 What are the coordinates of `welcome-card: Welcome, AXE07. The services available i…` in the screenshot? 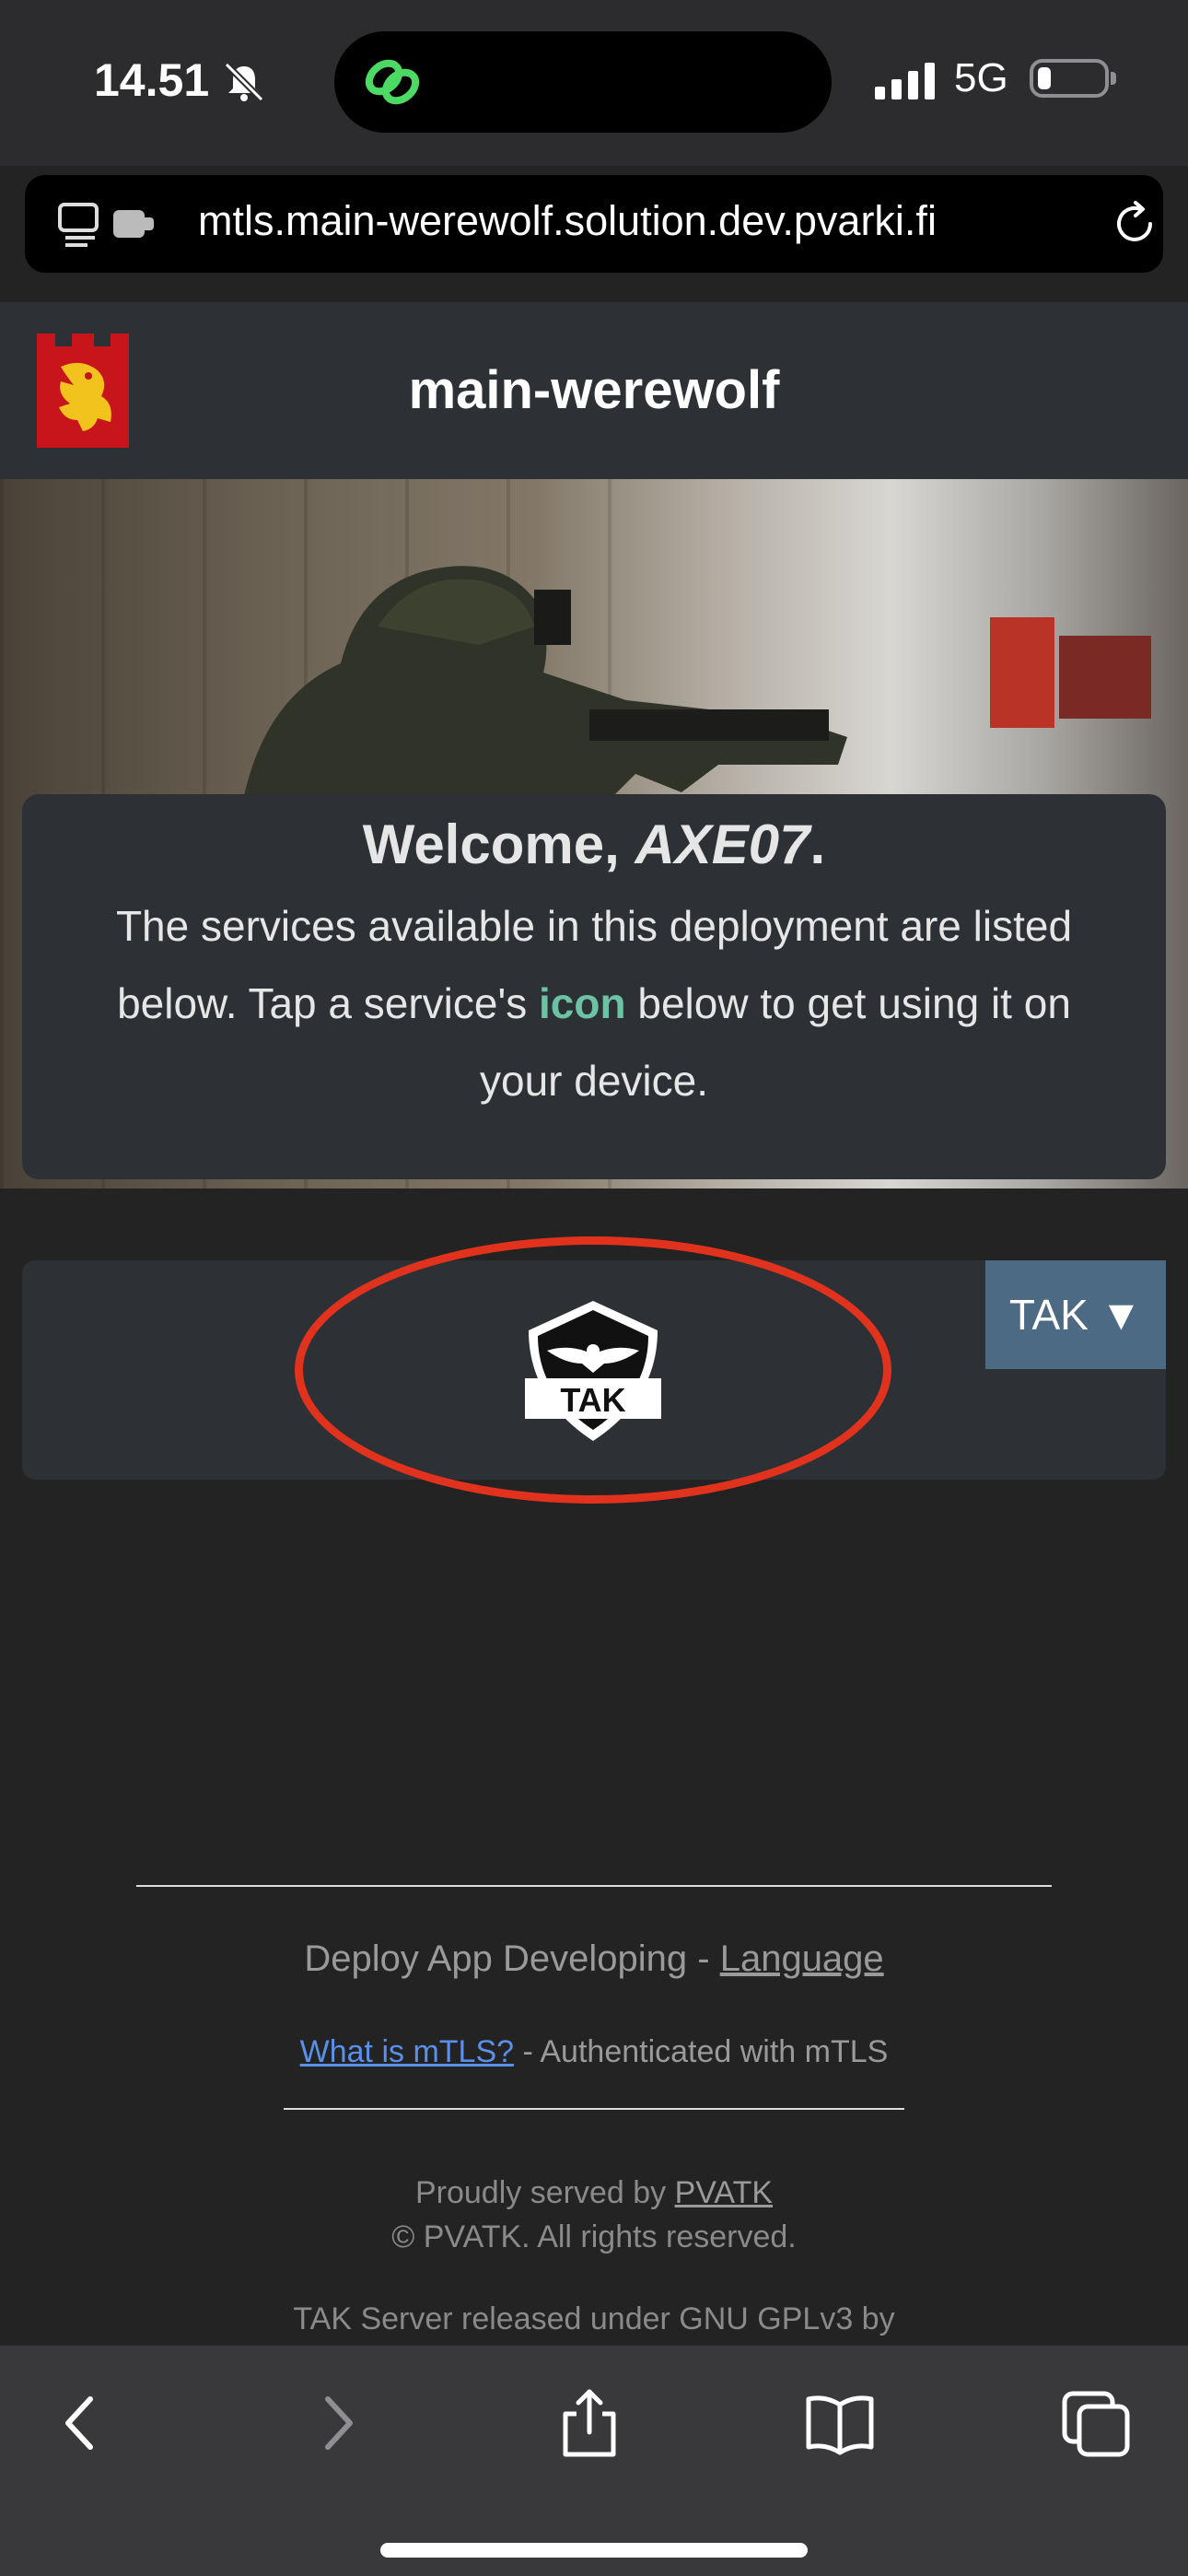 It's located at (594, 986).